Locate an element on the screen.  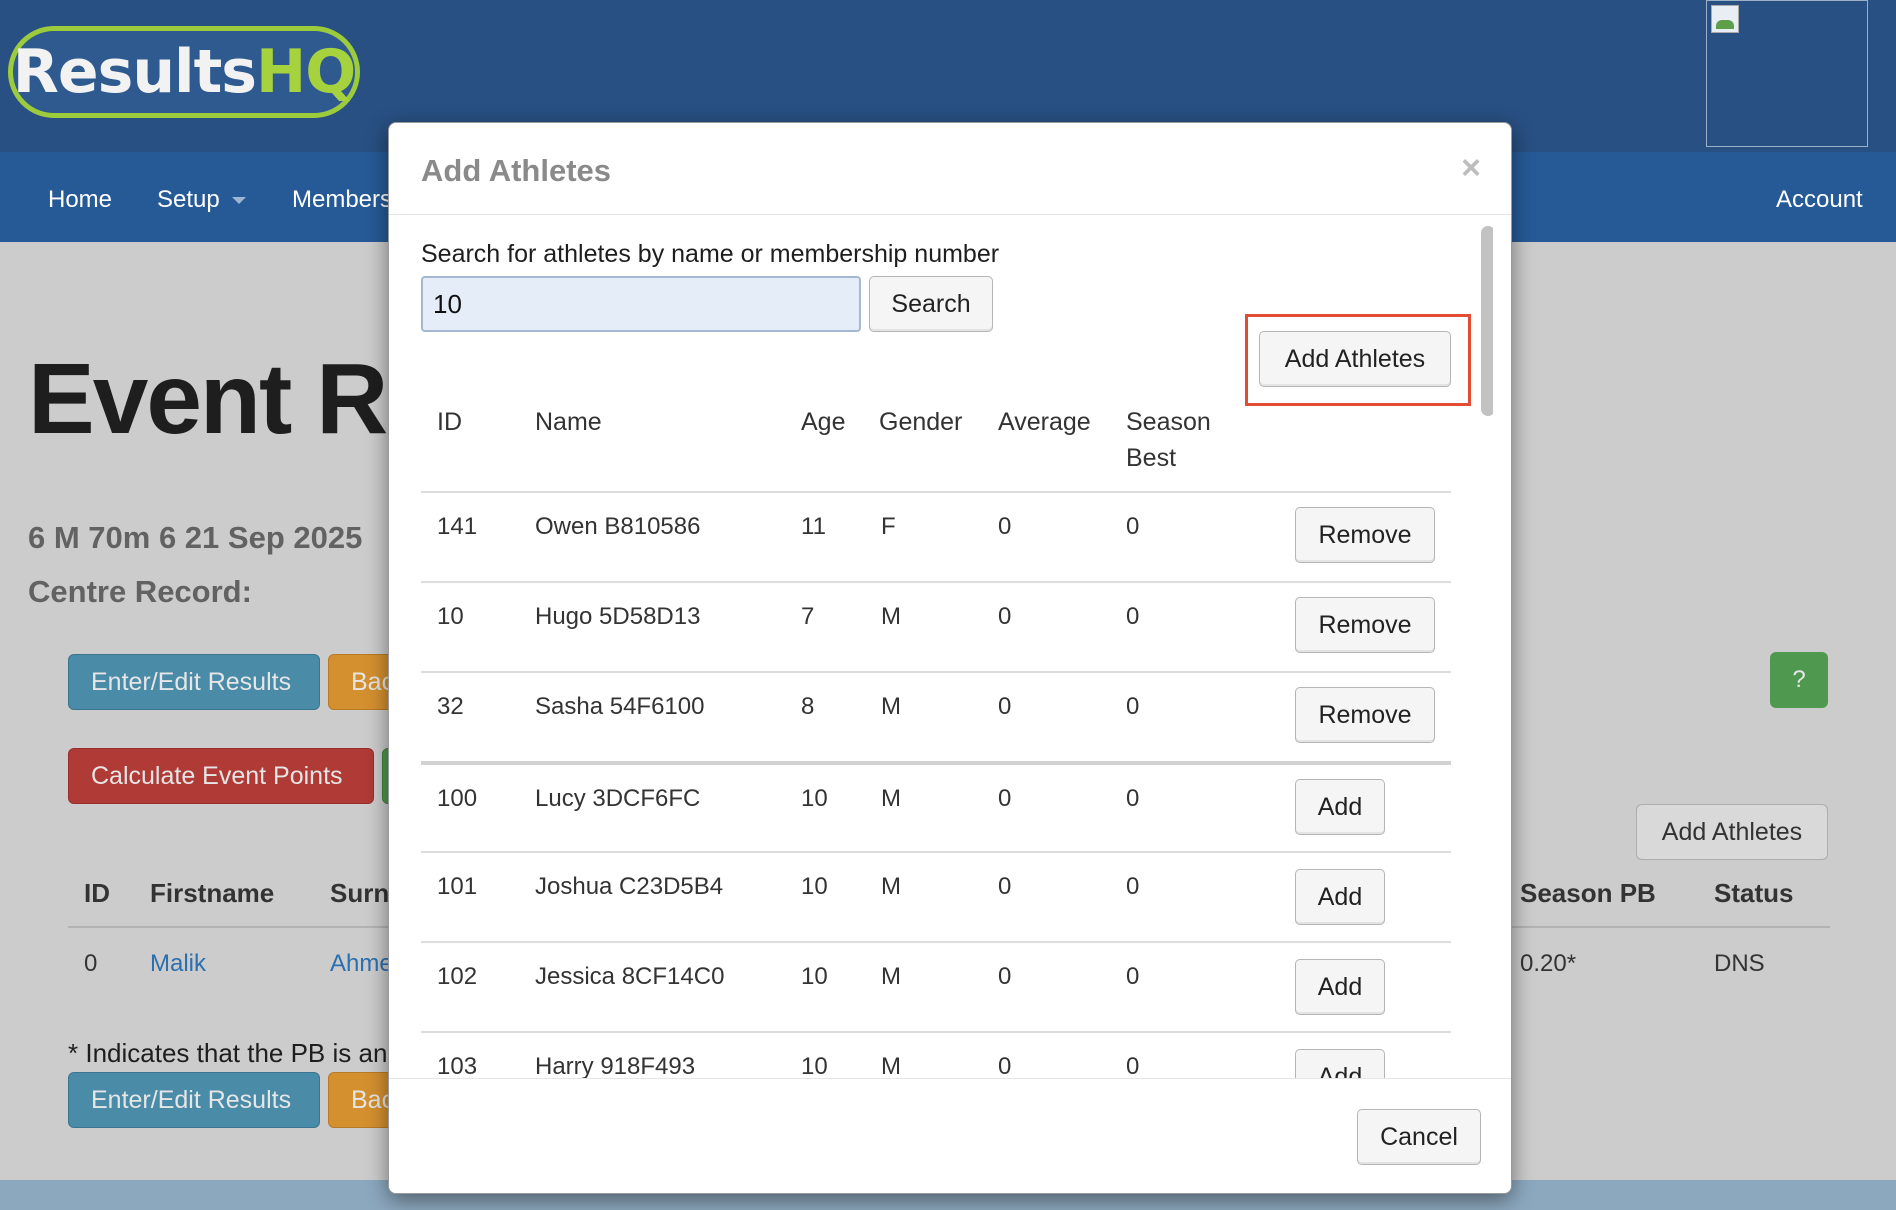
modal-scrollbar is located at coordinates (1487, 321).